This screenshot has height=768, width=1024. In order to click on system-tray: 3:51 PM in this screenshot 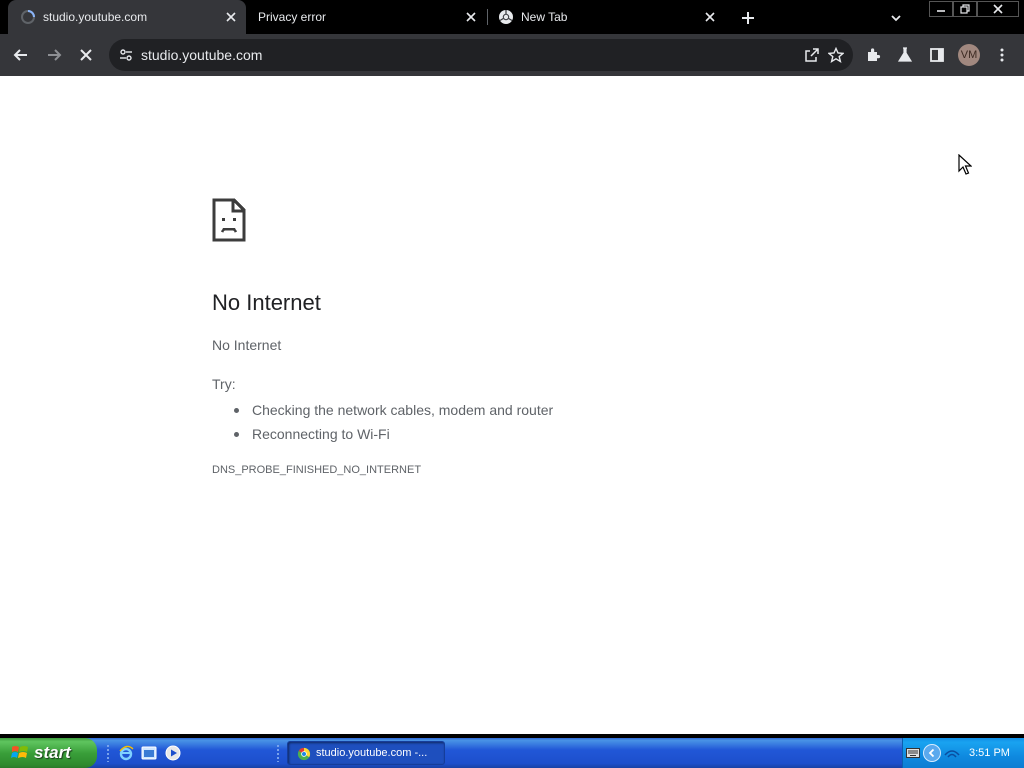, I will do `click(963, 753)`.